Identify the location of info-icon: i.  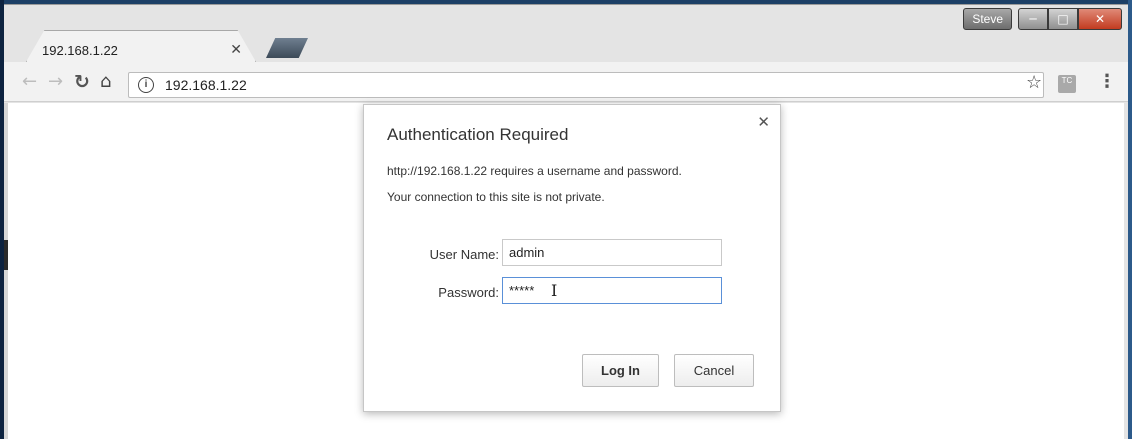
(146, 85).